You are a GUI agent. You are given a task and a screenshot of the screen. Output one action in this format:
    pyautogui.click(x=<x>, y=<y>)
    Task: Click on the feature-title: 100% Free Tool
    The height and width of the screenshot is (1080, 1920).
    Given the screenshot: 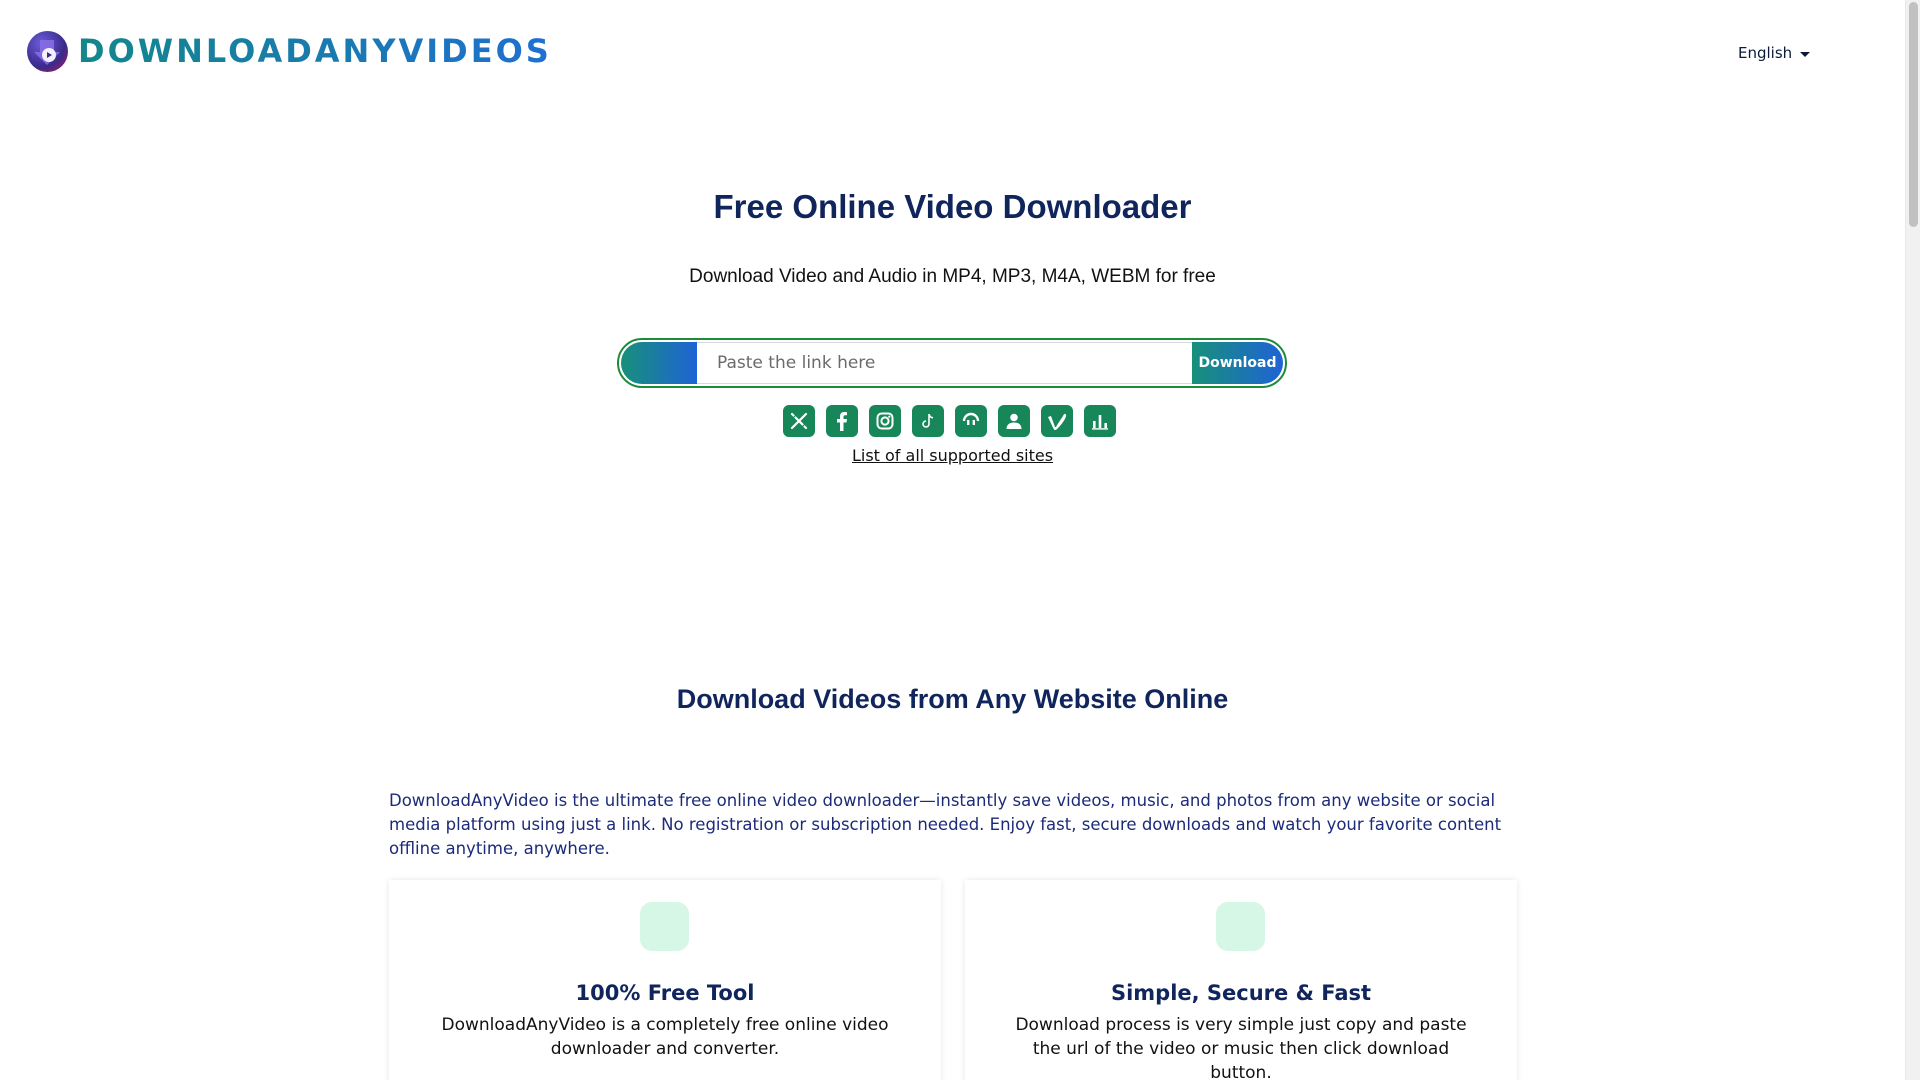 What is the action you would take?
    pyautogui.click(x=665, y=993)
    